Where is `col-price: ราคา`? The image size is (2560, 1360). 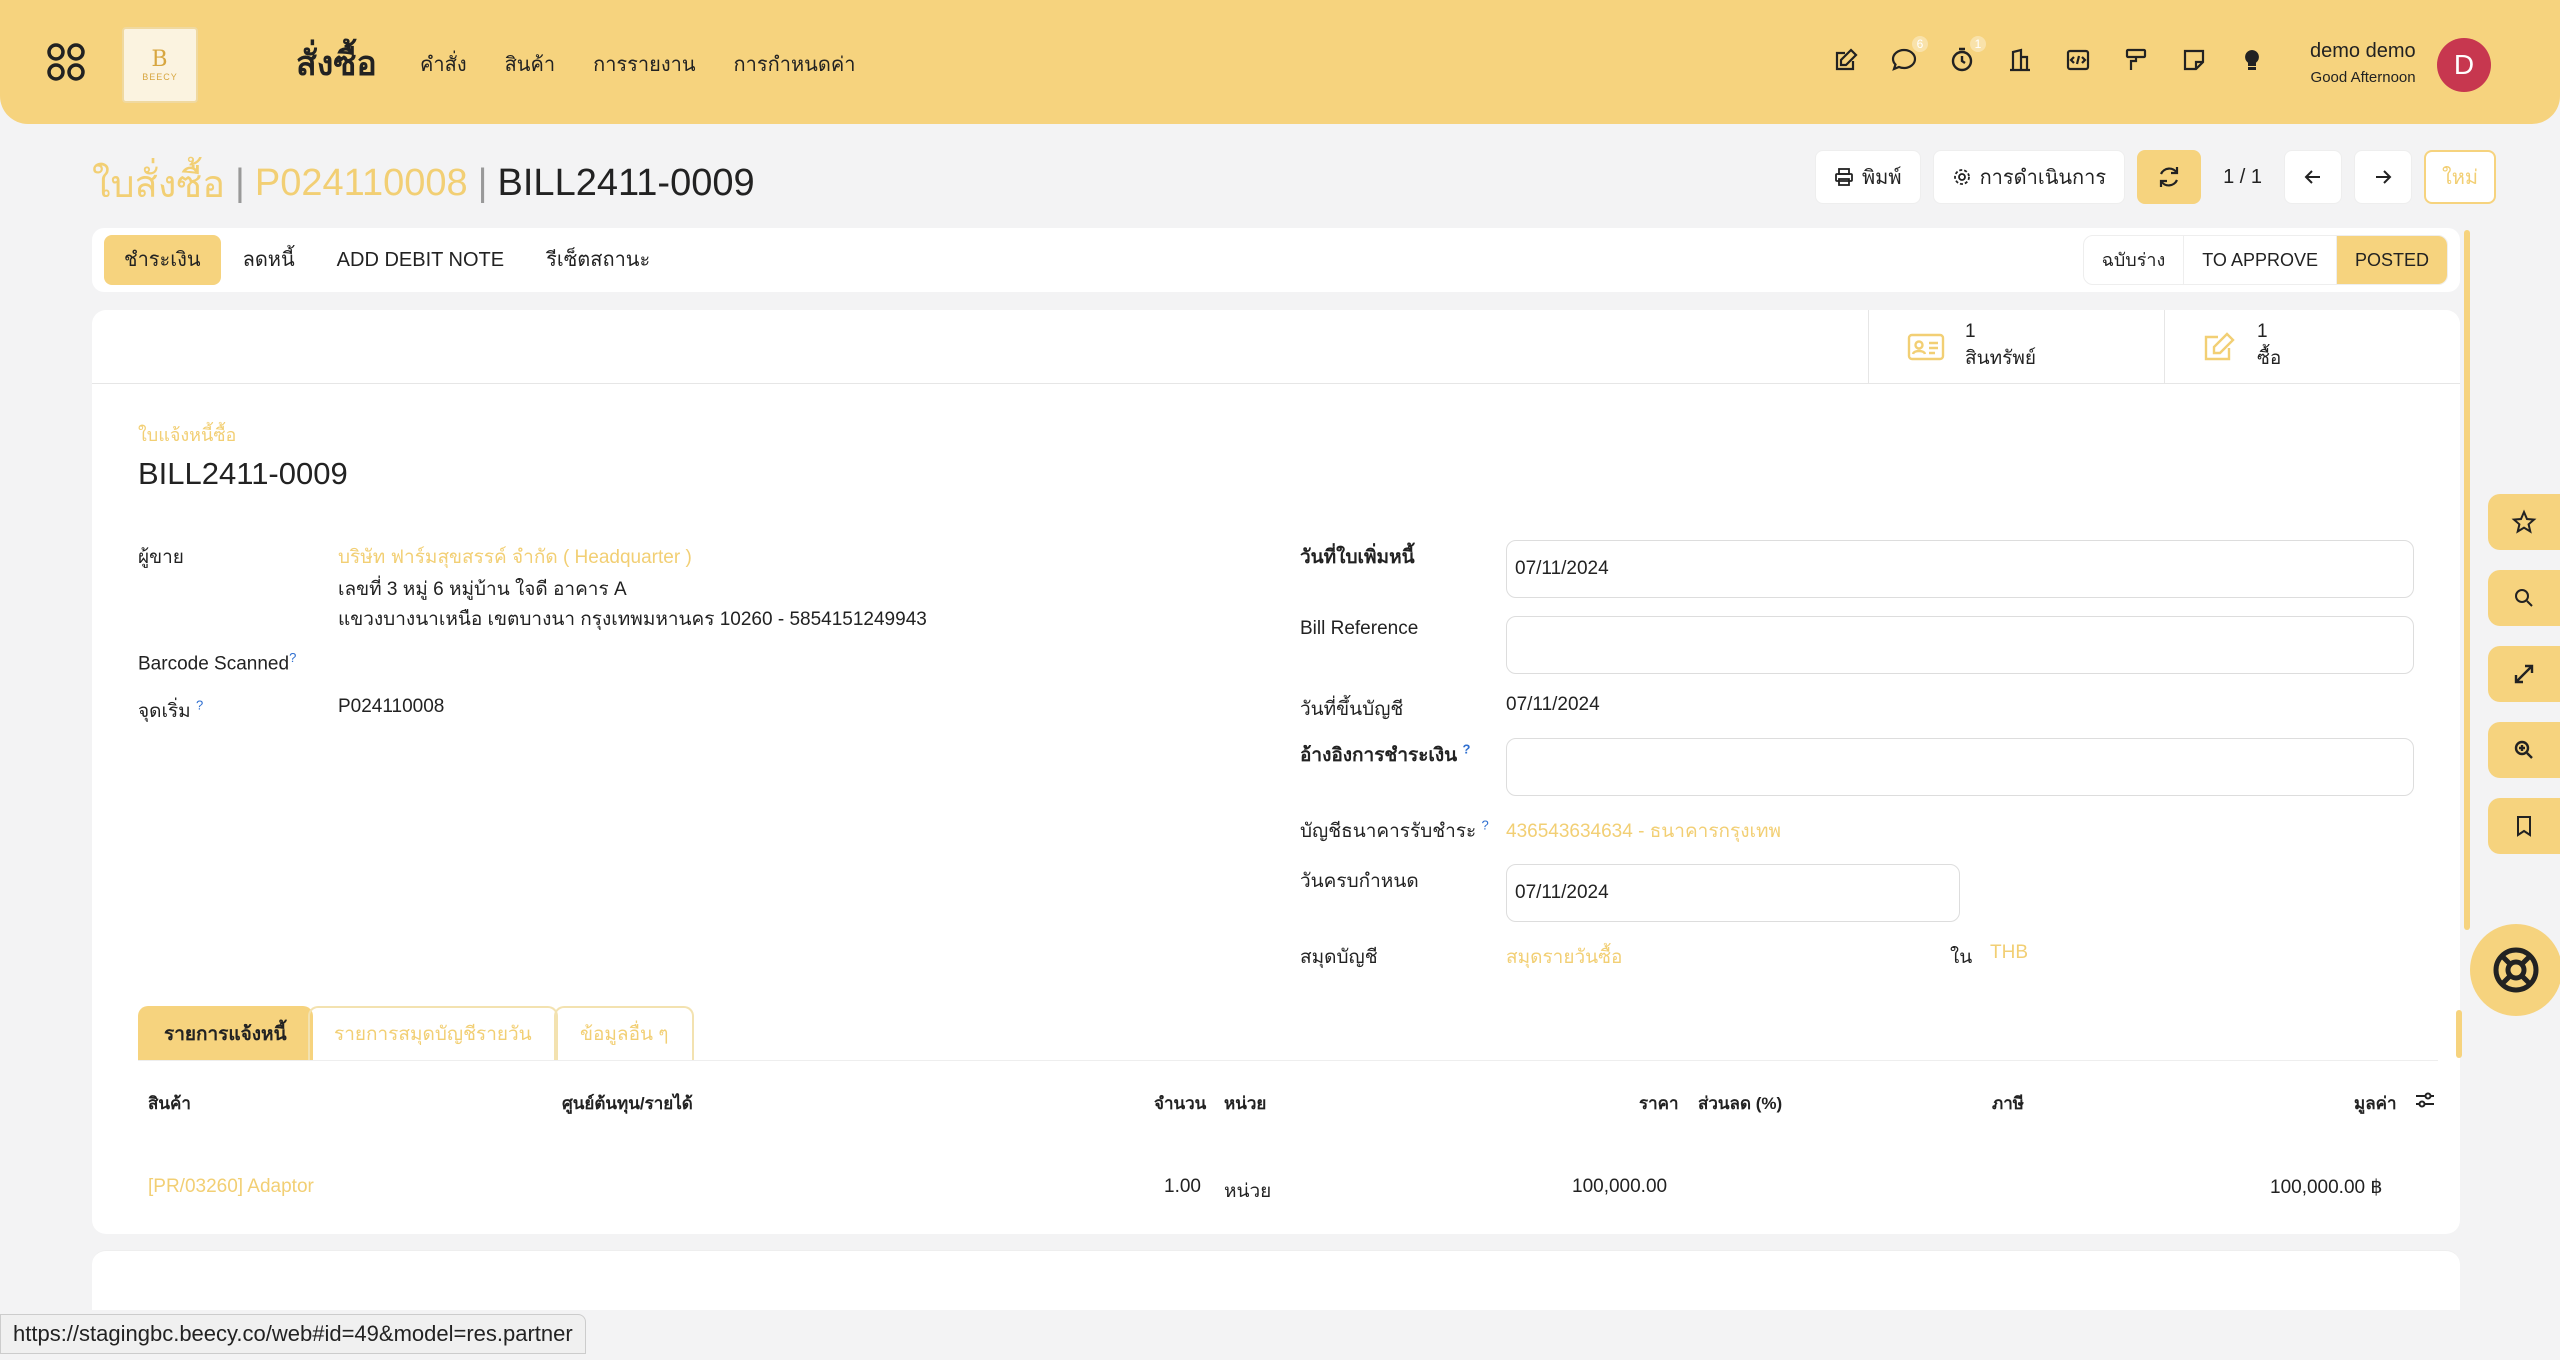 col-price: ราคา is located at coordinates (1659, 1103).